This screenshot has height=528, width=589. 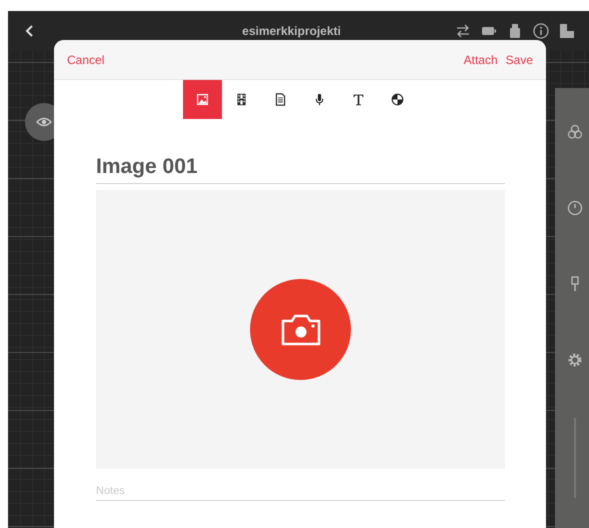 I want to click on clock-icon, so click(x=575, y=208).